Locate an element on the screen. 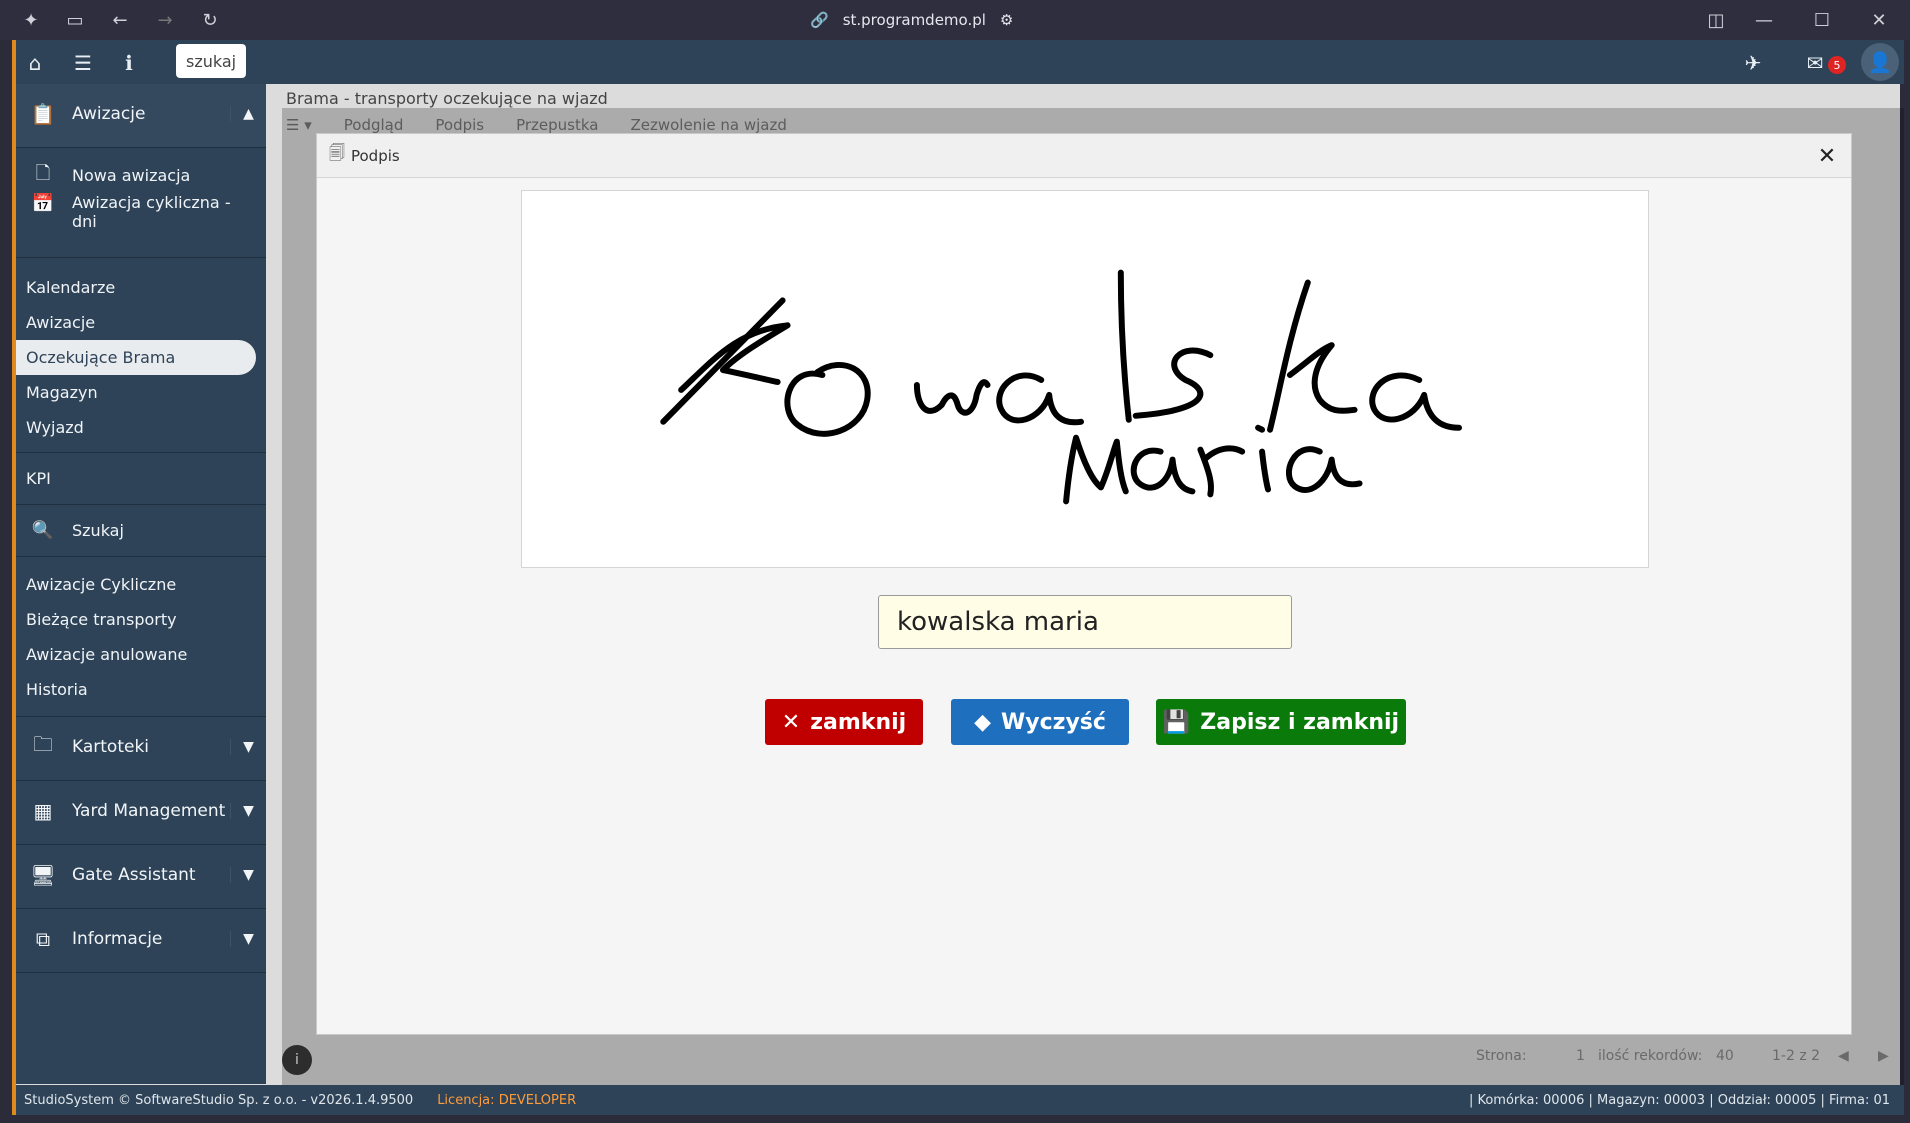  eraser-icon: ◆ is located at coordinates (982, 722).